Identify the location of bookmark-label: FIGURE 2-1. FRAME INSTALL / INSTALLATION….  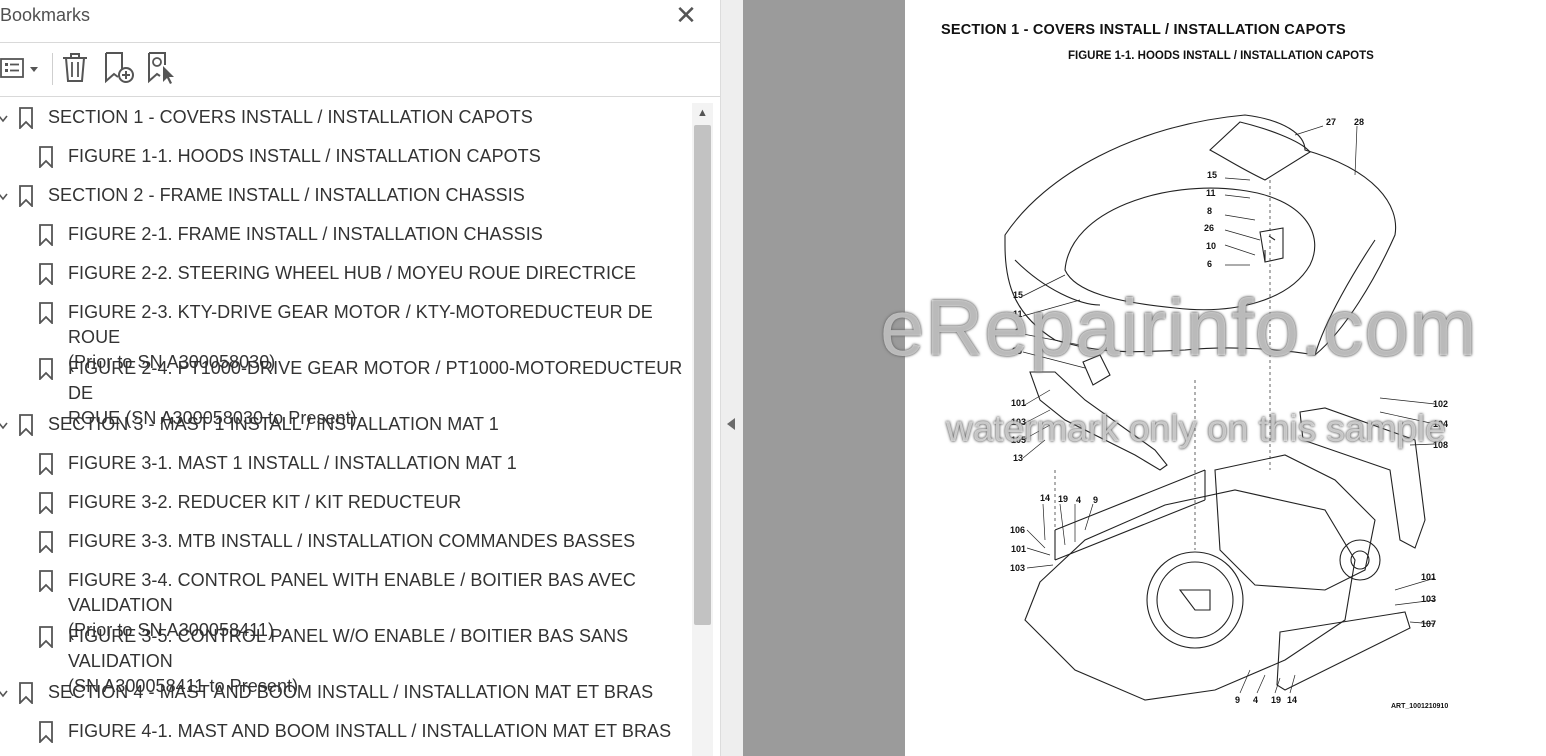
(305, 234).